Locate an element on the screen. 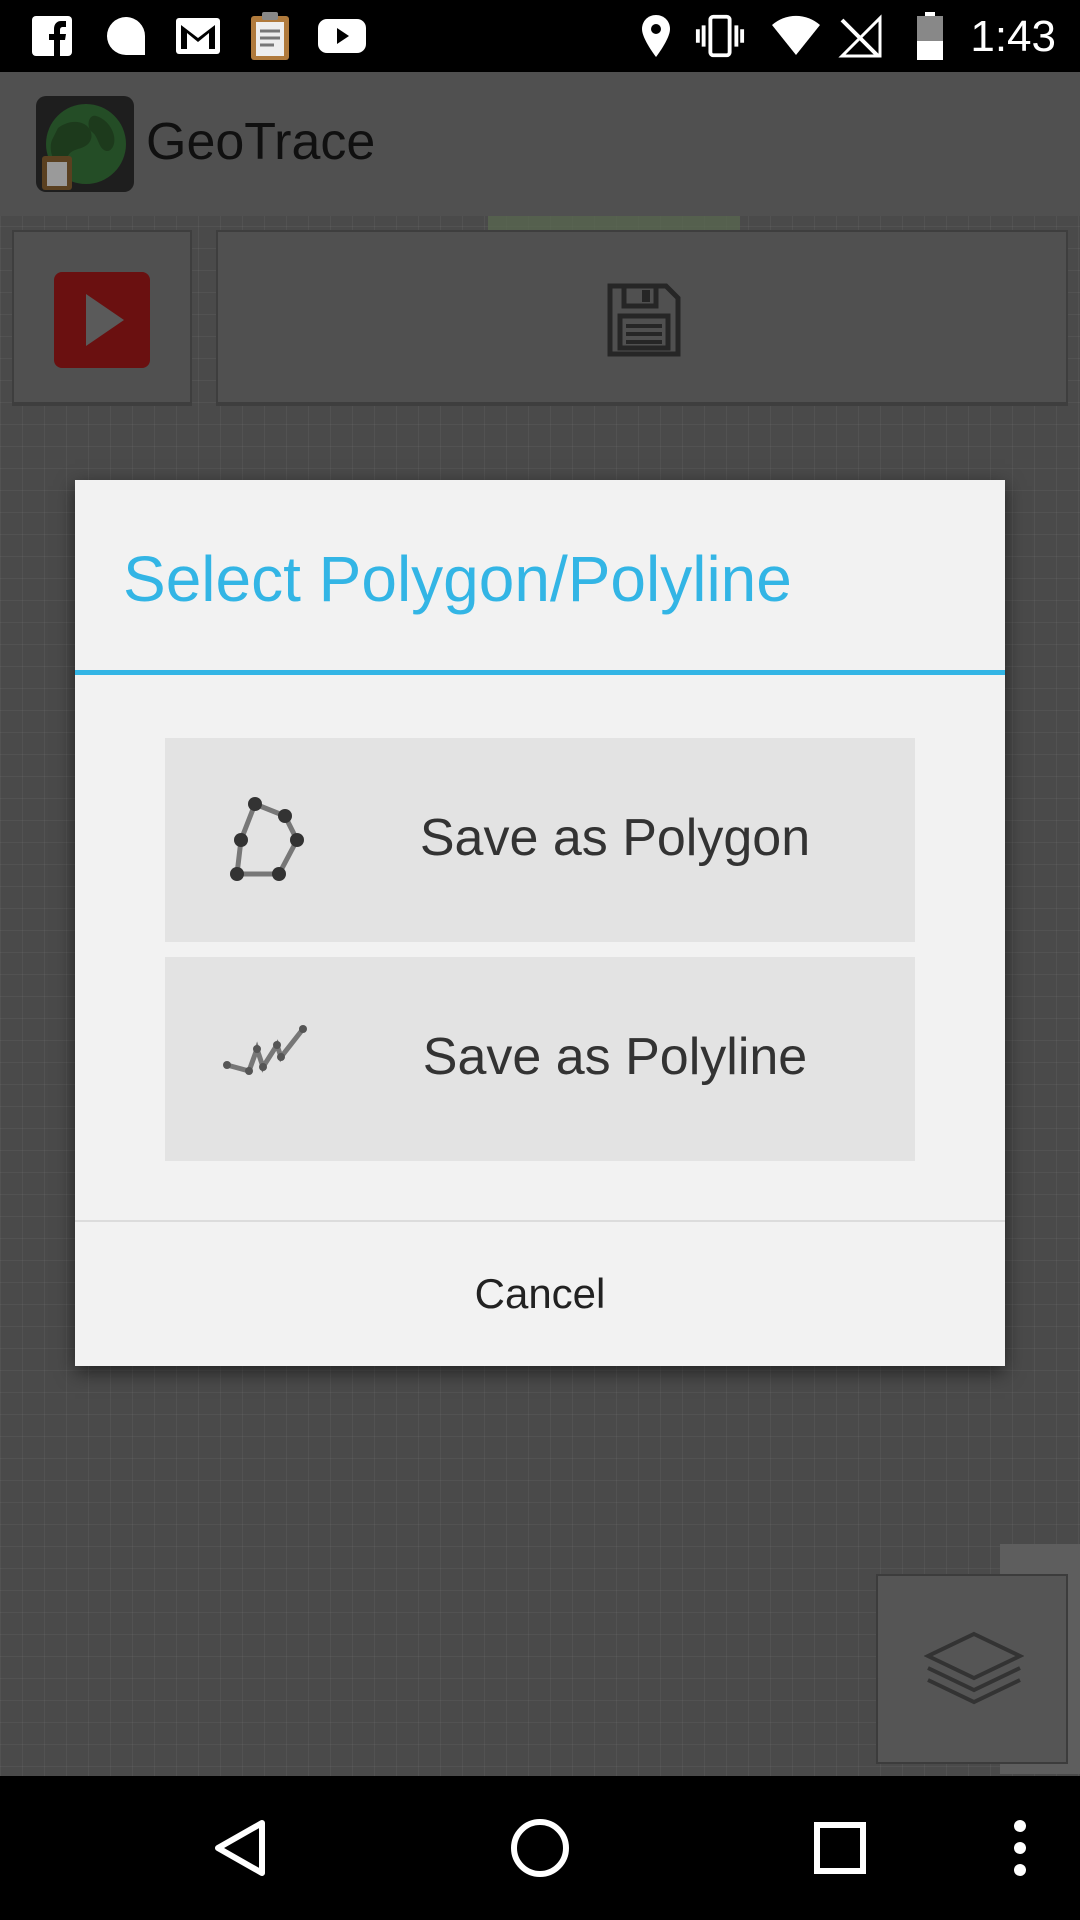 Image resolution: width=1080 pixels, height=1920 pixels. app-title: GeoTrace is located at coordinates (261, 142).